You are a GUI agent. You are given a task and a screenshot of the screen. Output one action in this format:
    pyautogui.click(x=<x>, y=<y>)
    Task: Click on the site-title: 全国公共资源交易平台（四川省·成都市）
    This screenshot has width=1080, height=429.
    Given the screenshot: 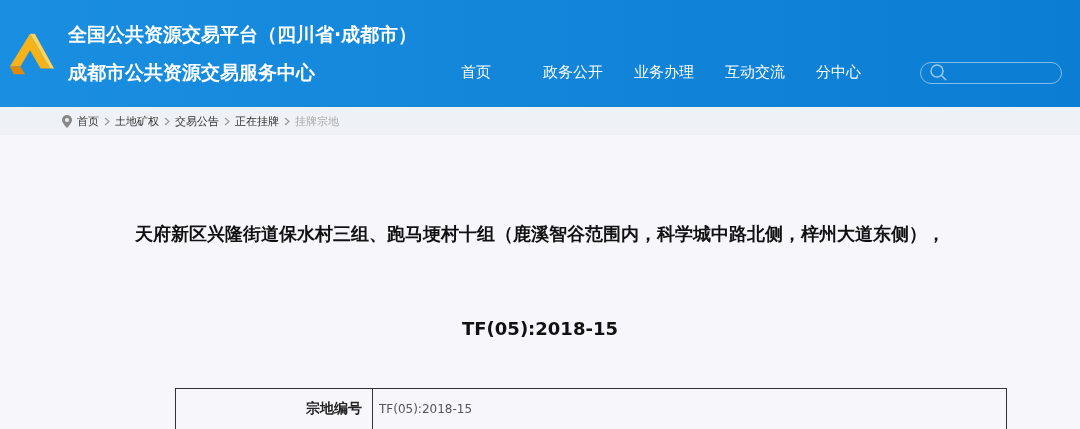 What is the action you would take?
    pyautogui.click(x=243, y=34)
    